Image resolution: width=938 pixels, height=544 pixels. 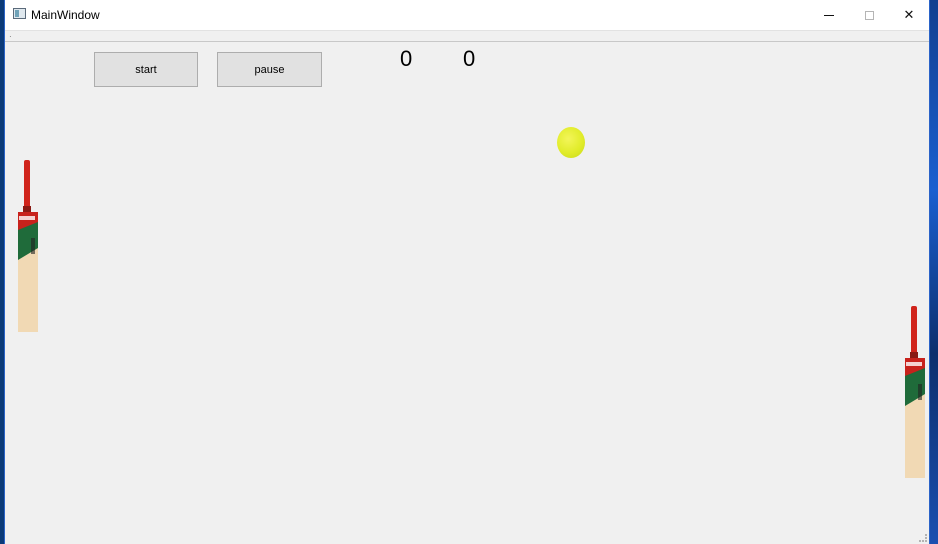 What do you see at coordinates (467, 36) in the screenshot?
I see `menu-bar: ·` at bounding box center [467, 36].